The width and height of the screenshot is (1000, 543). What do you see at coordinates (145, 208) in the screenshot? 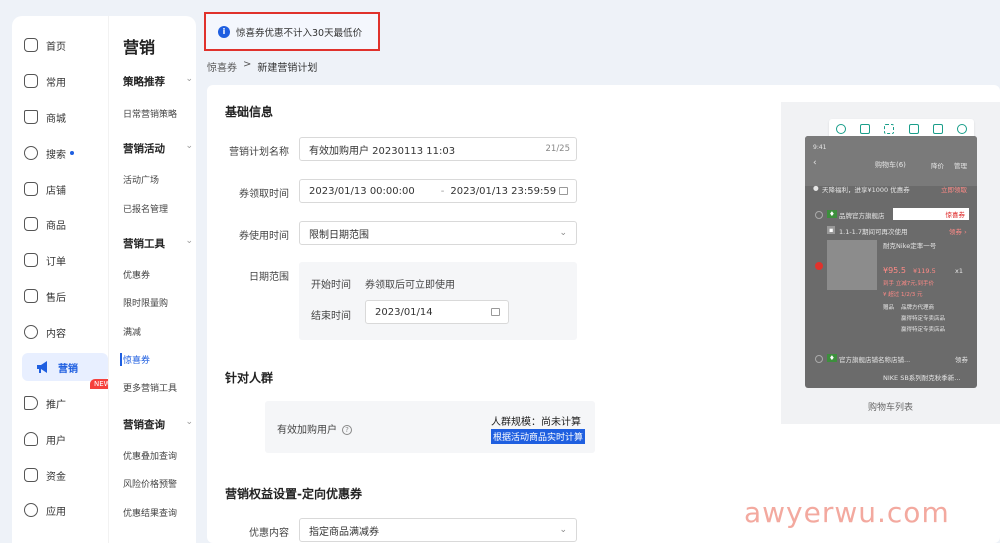
I see `subnav-item-registered: 已报名管理` at bounding box center [145, 208].